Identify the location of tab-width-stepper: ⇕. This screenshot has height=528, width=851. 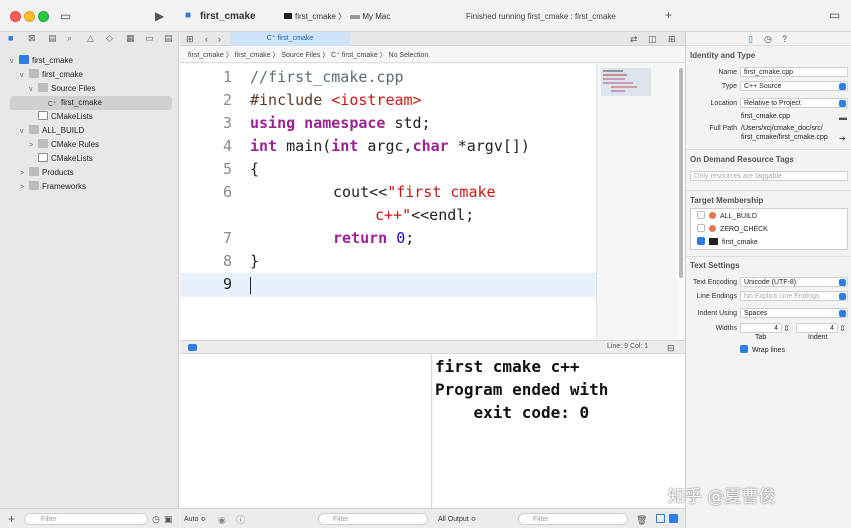
(786, 329).